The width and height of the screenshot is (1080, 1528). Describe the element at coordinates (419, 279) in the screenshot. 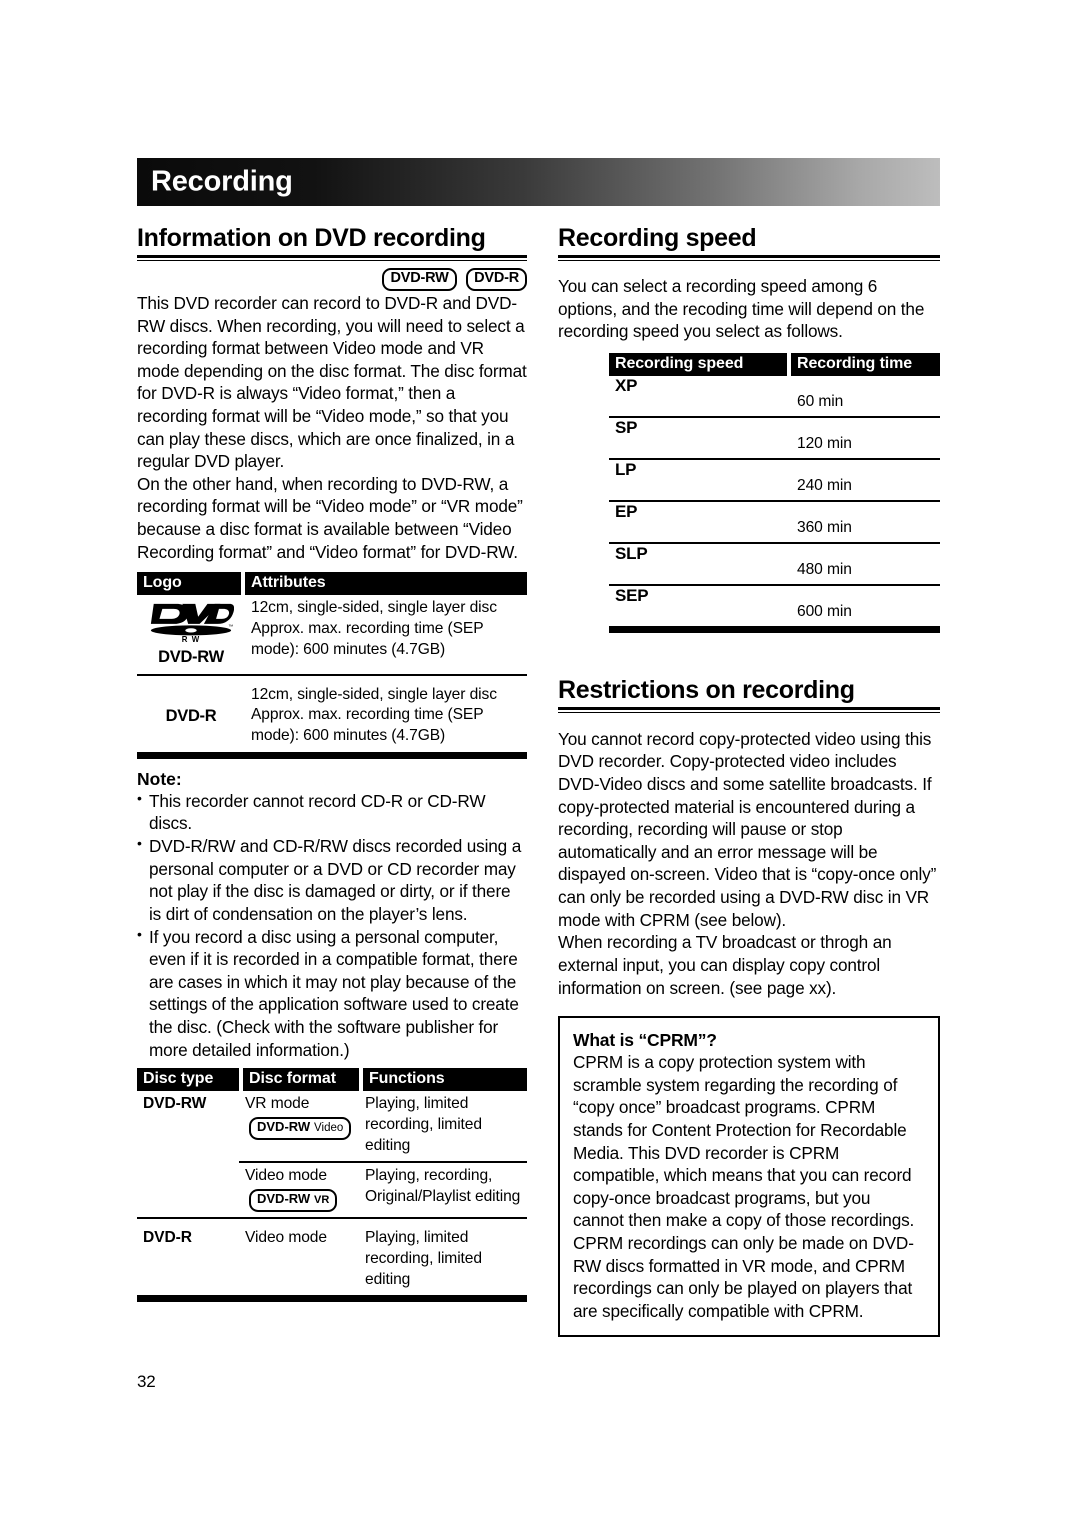

I see `media-badge-dvd-rw: DVD-RW` at that location.